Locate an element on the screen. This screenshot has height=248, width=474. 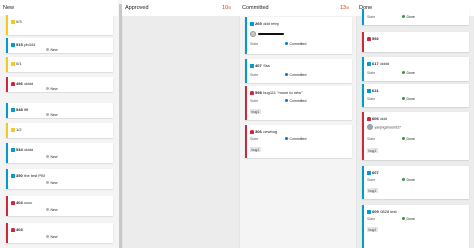
card-id: 350 is located at coordinates (19, 175).